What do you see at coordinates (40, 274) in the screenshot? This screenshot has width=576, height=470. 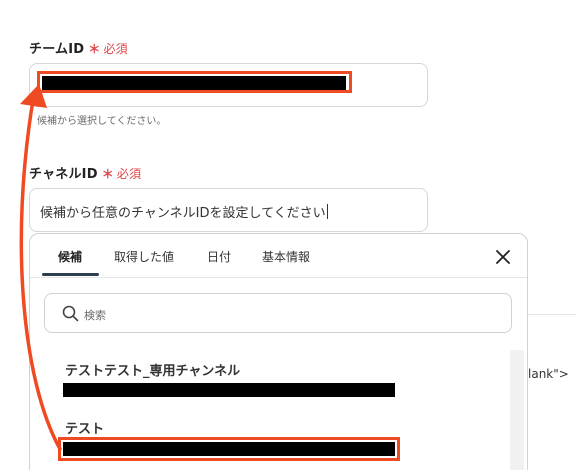 I see `annotation-arrow-line` at bounding box center [40, 274].